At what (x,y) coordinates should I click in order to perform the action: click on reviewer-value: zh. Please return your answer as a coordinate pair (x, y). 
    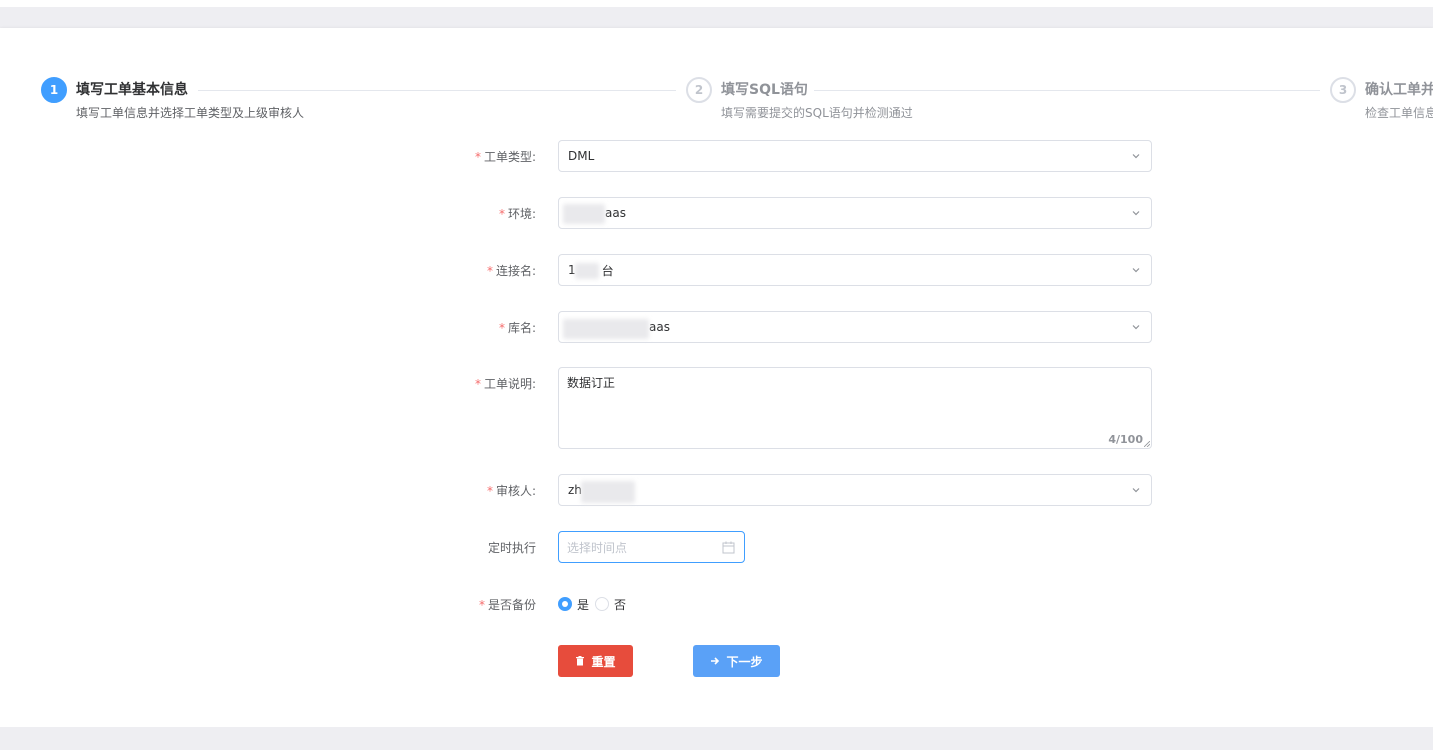
    Looking at the image, I should click on (575, 490).